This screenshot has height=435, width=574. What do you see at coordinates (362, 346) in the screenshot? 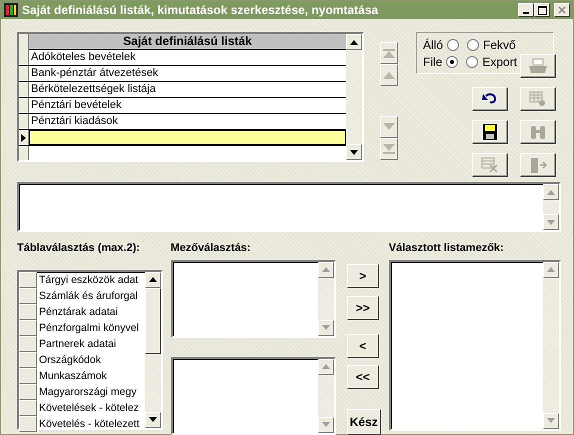
I see `move-button: <` at bounding box center [362, 346].